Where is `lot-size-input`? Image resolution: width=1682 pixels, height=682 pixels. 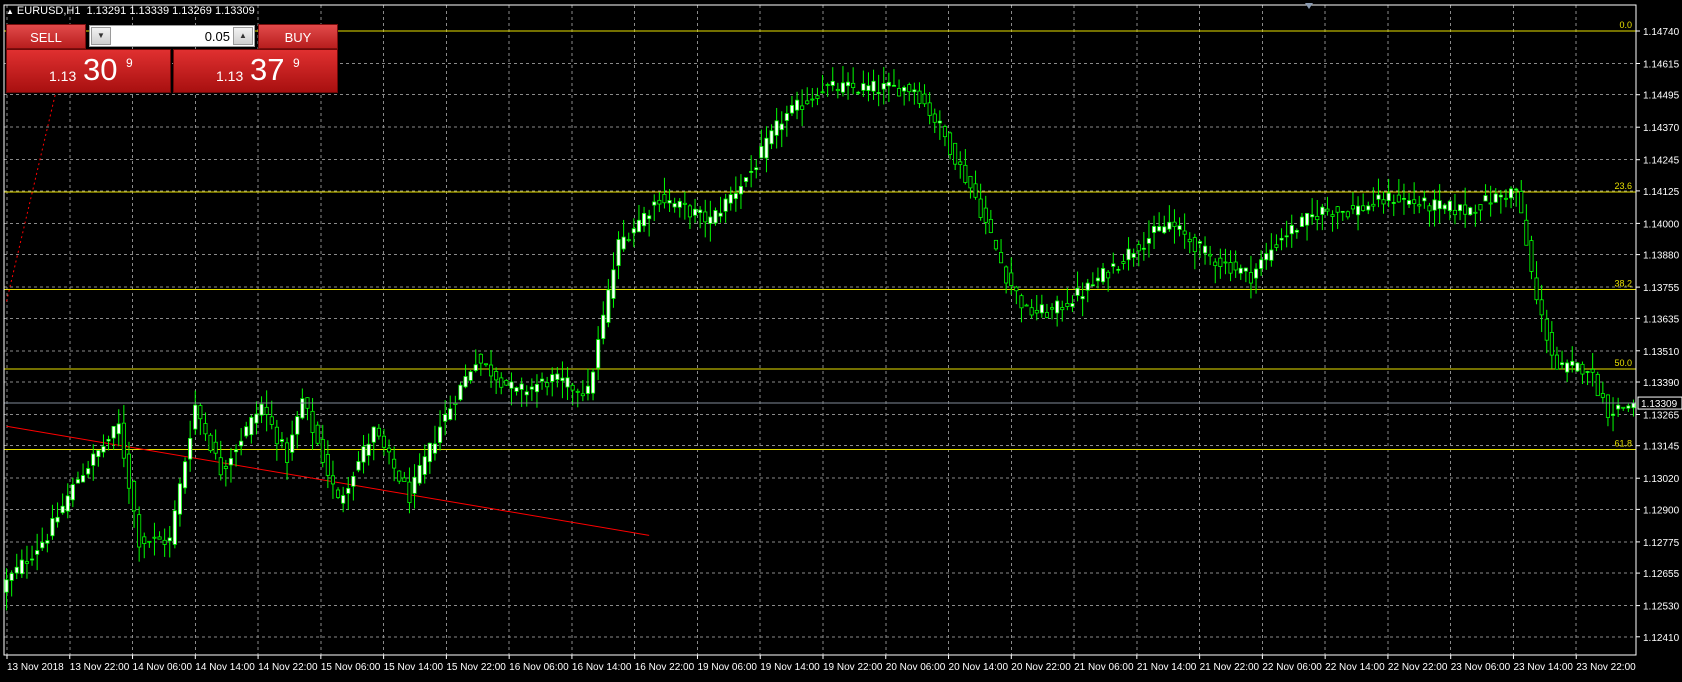
lot-size-input is located at coordinates (173, 36).